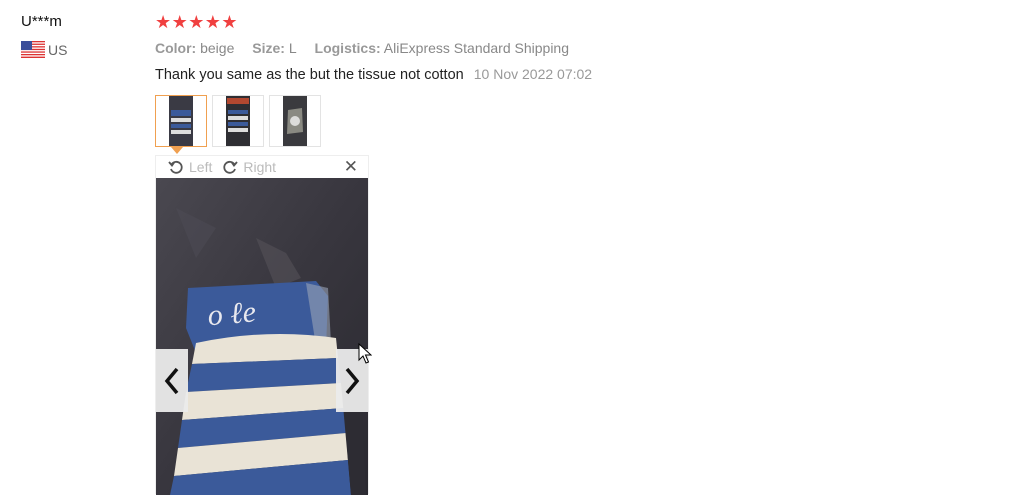 This screenshot has width=1024, height=495. What do you see at coordinates (231, 313) in the screenshot?
I see `svg-text: o ℓe` at bounding box center [231, 313].